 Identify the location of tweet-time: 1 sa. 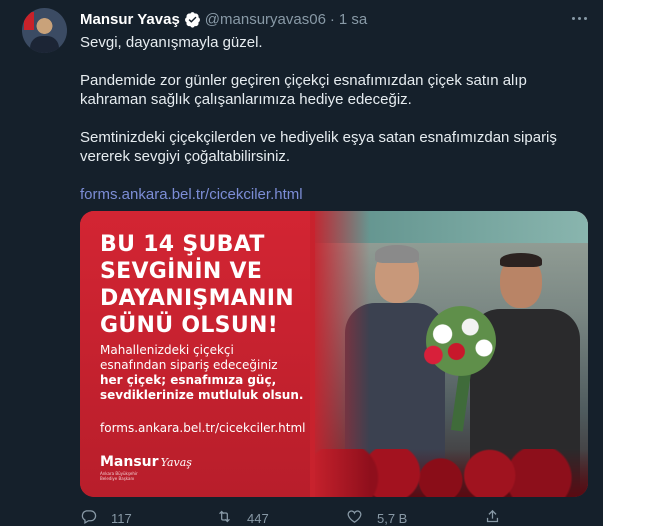
(353, 19).